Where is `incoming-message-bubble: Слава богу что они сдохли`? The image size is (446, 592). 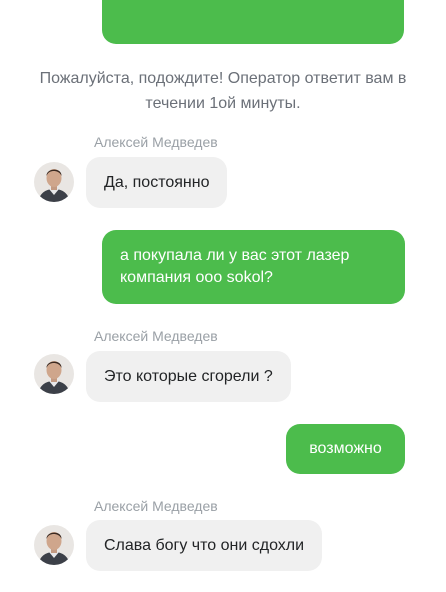
incoming-message-bubble: Слава богу что они сдохли is located at coordinates (204, 545).